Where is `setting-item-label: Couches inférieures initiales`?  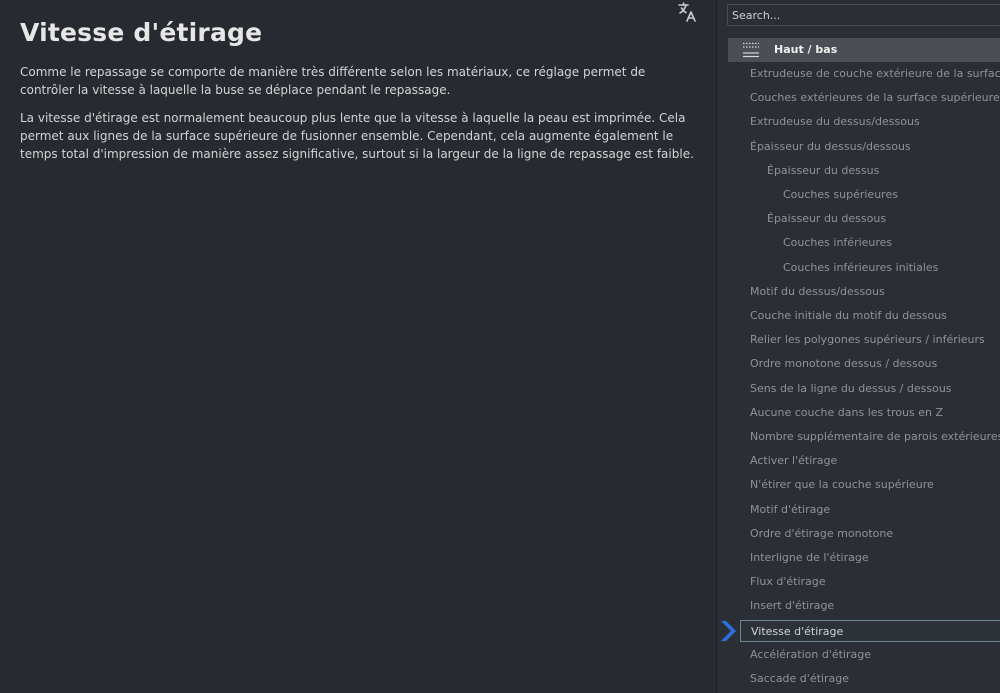
setting-item-label: Couches inférieures initiales is located at coordinates (861, 267).